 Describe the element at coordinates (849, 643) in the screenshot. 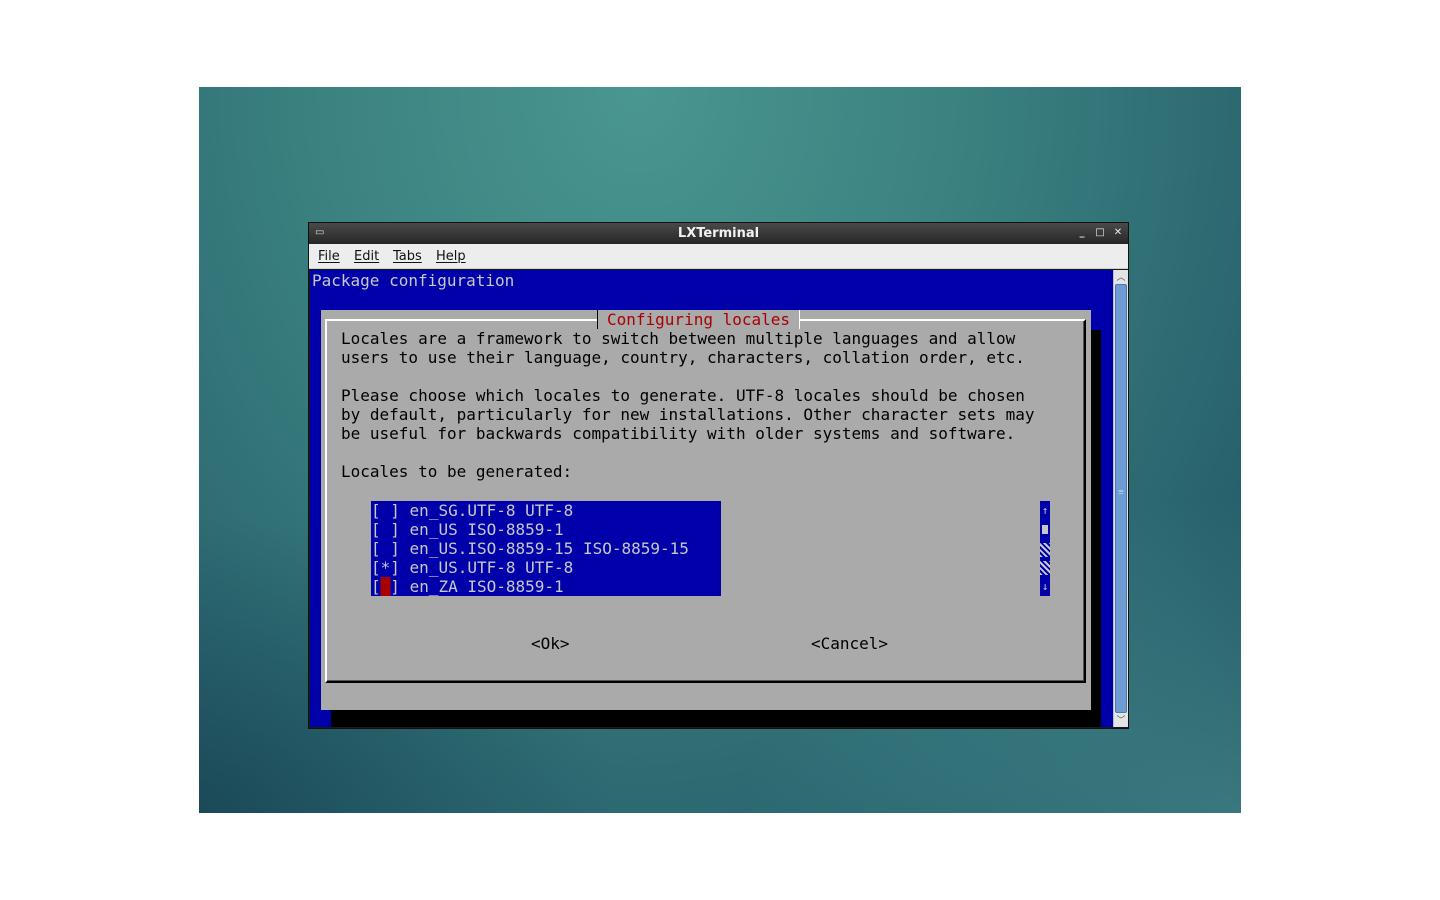

I see `cancel-button: <Cancel>` at that location.